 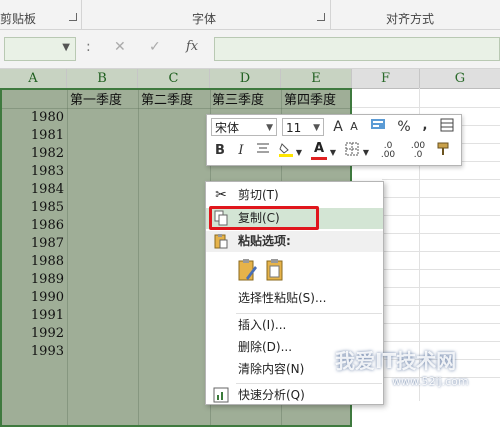 I want to click on paste-options-header: 粘贴选项:, so click(x=294, y=241).